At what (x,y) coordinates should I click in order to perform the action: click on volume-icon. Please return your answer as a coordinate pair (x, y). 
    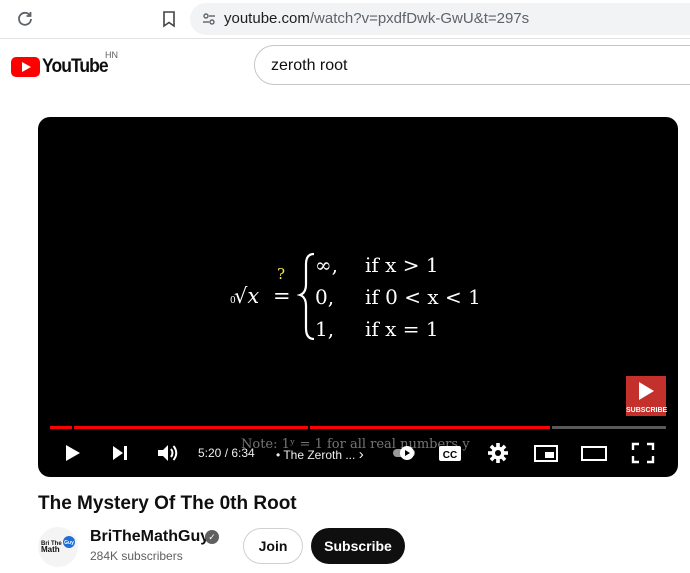
    Looking at the image, I should click on (168, 453).